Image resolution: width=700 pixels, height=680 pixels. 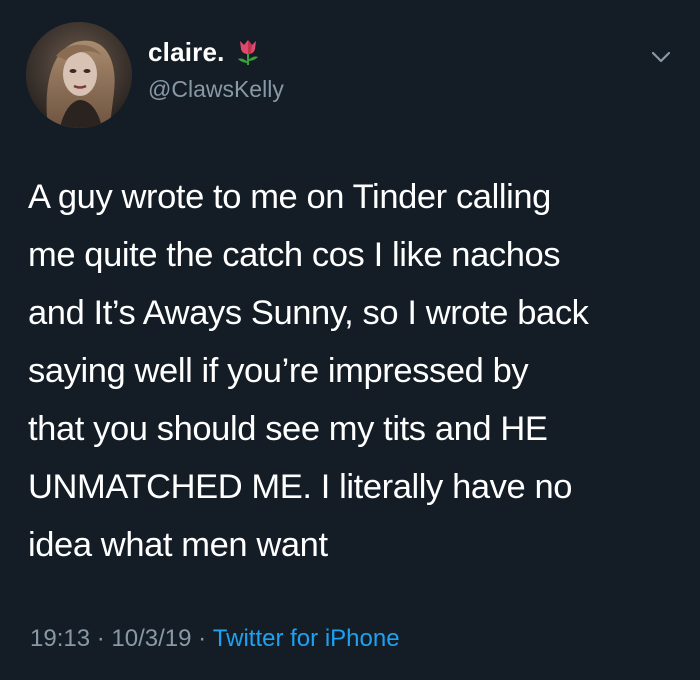 What do you see at coordinates (186, 52) in the screenshot?
I see `display-name: claire.` at bounding box center [186, 52].